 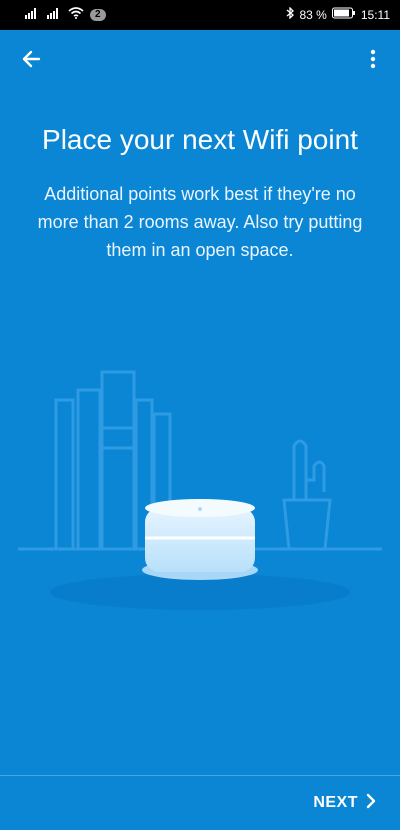 What do you see at coordinates (65, 14) in the screenshot?
I see `status-left-group: 2` at bounding box center [65, 14].